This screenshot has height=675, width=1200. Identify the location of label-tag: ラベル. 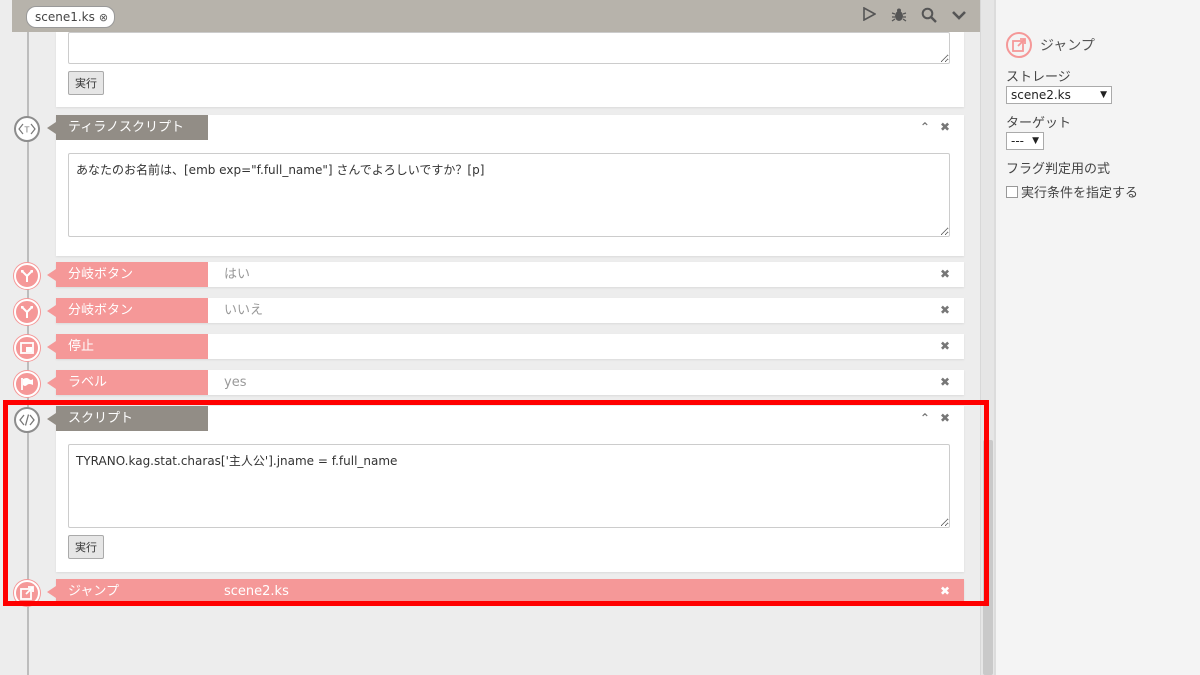
(127, 382).